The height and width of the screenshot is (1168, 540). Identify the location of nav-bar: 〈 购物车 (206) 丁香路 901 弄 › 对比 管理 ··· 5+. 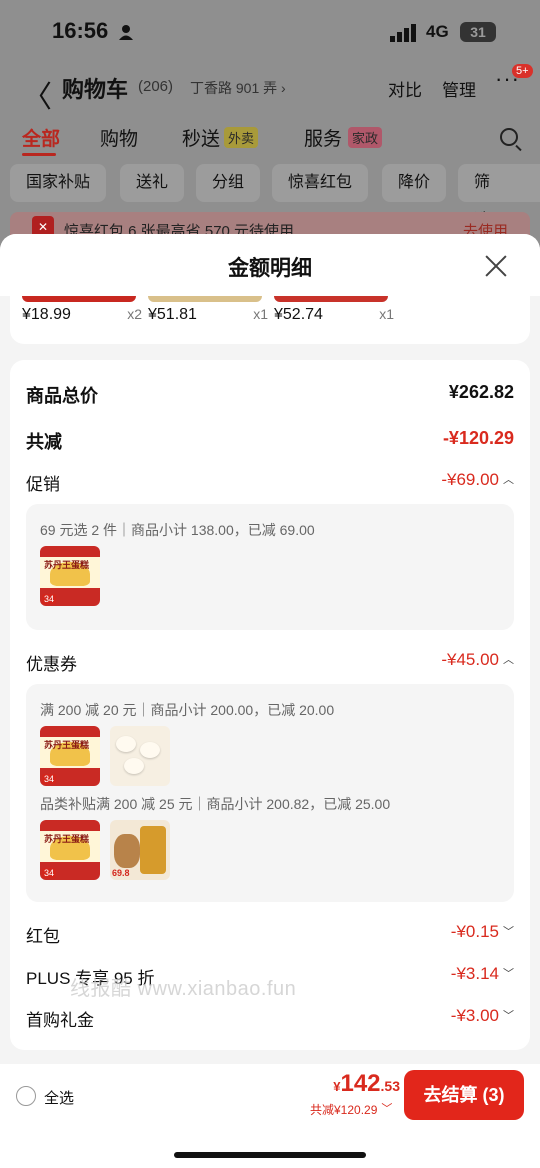
(270, 89).